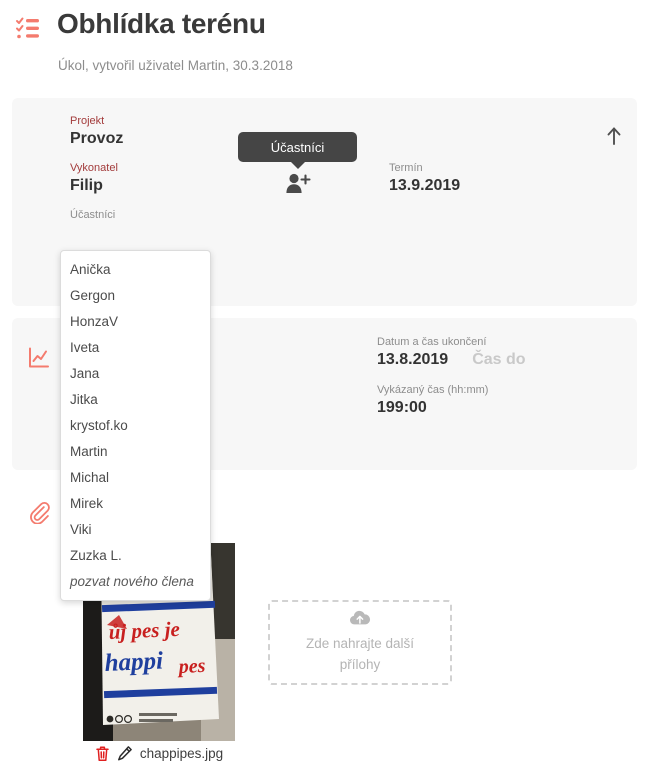 This screenshot has width=649, height=767. Describe the element at coordinates (424, 185) in the screenshot. I see `deadline-value: 13.9.2019` at that location.